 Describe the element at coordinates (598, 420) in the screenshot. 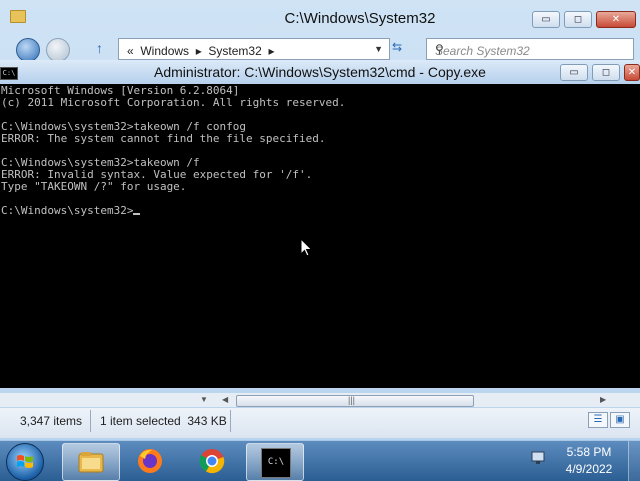

I see `details-view-icon: ☰` at that location.